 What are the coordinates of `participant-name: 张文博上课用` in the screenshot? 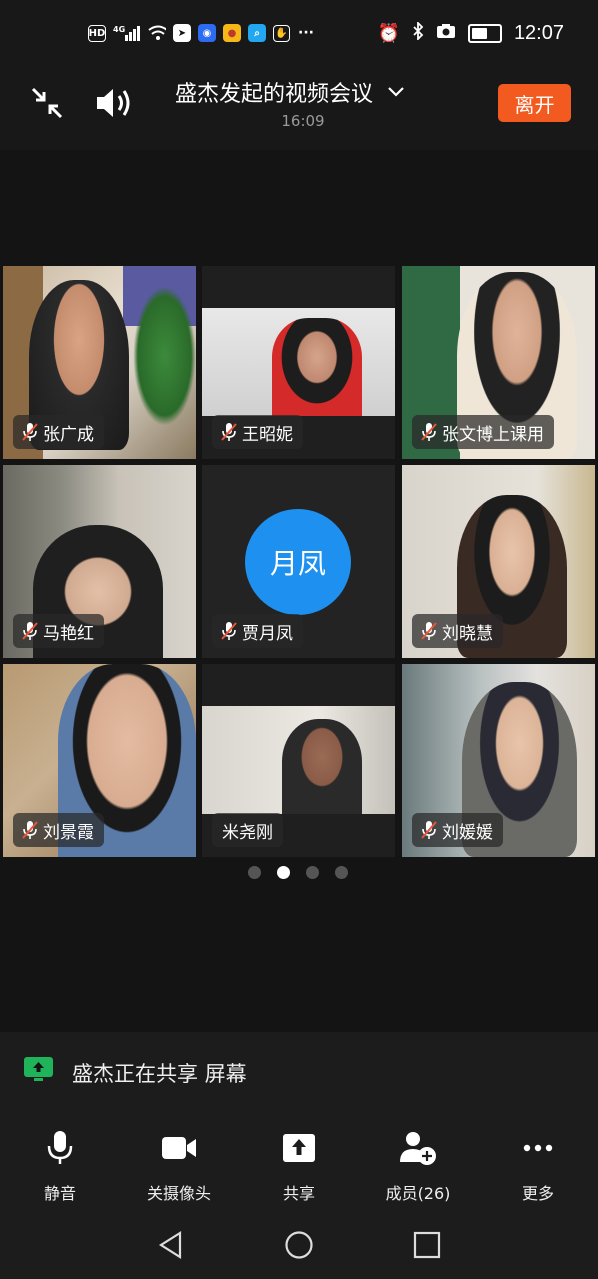 It's located at (493, 434).